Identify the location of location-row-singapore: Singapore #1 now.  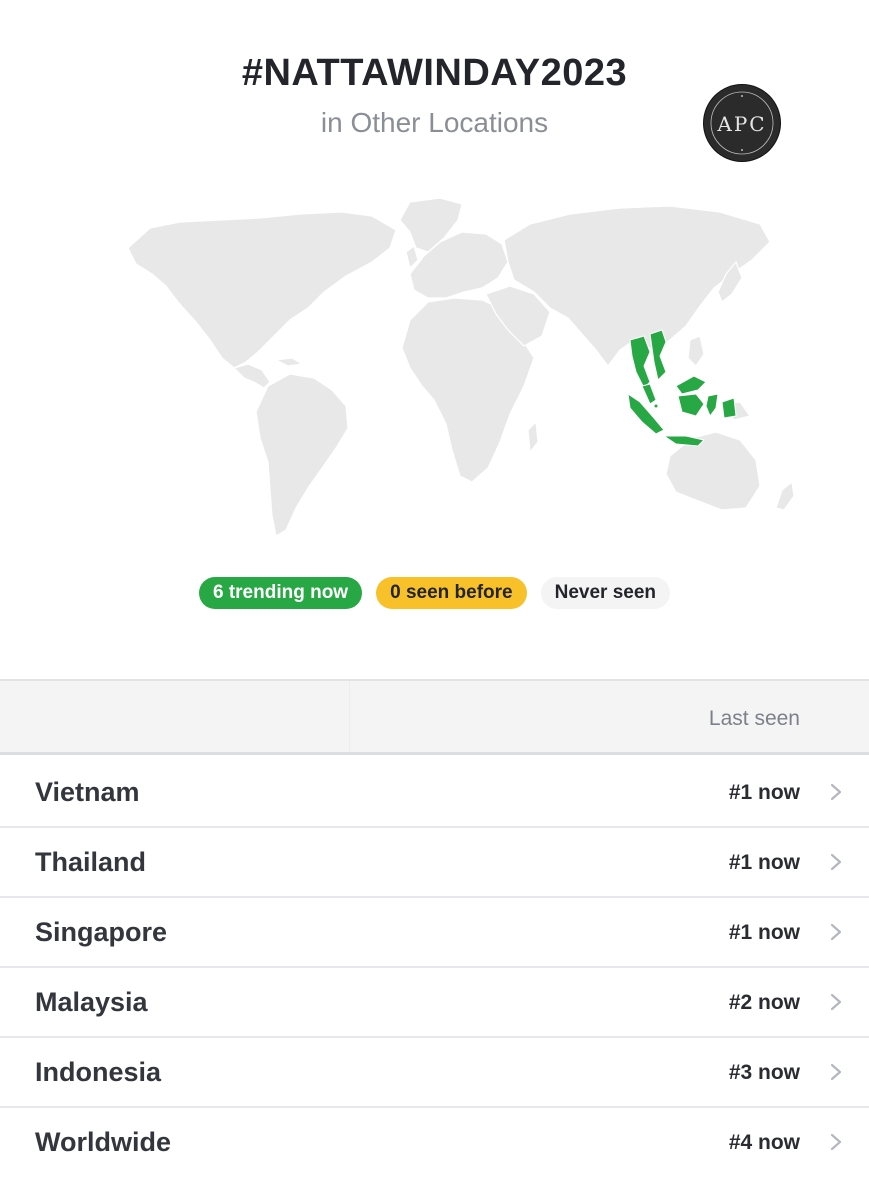
(434, 933).